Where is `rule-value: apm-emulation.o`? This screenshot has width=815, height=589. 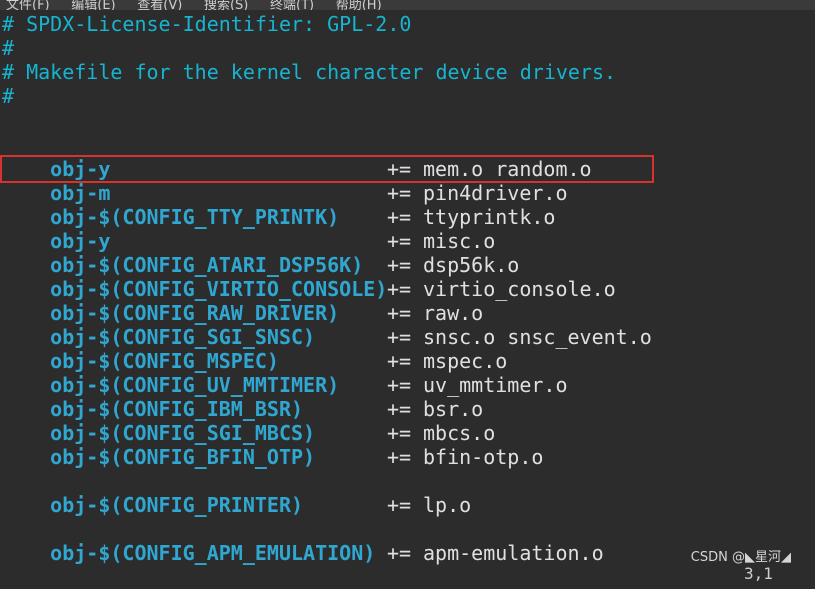
rule-value: apm-emulation.o is located at coordinates (513, 553).